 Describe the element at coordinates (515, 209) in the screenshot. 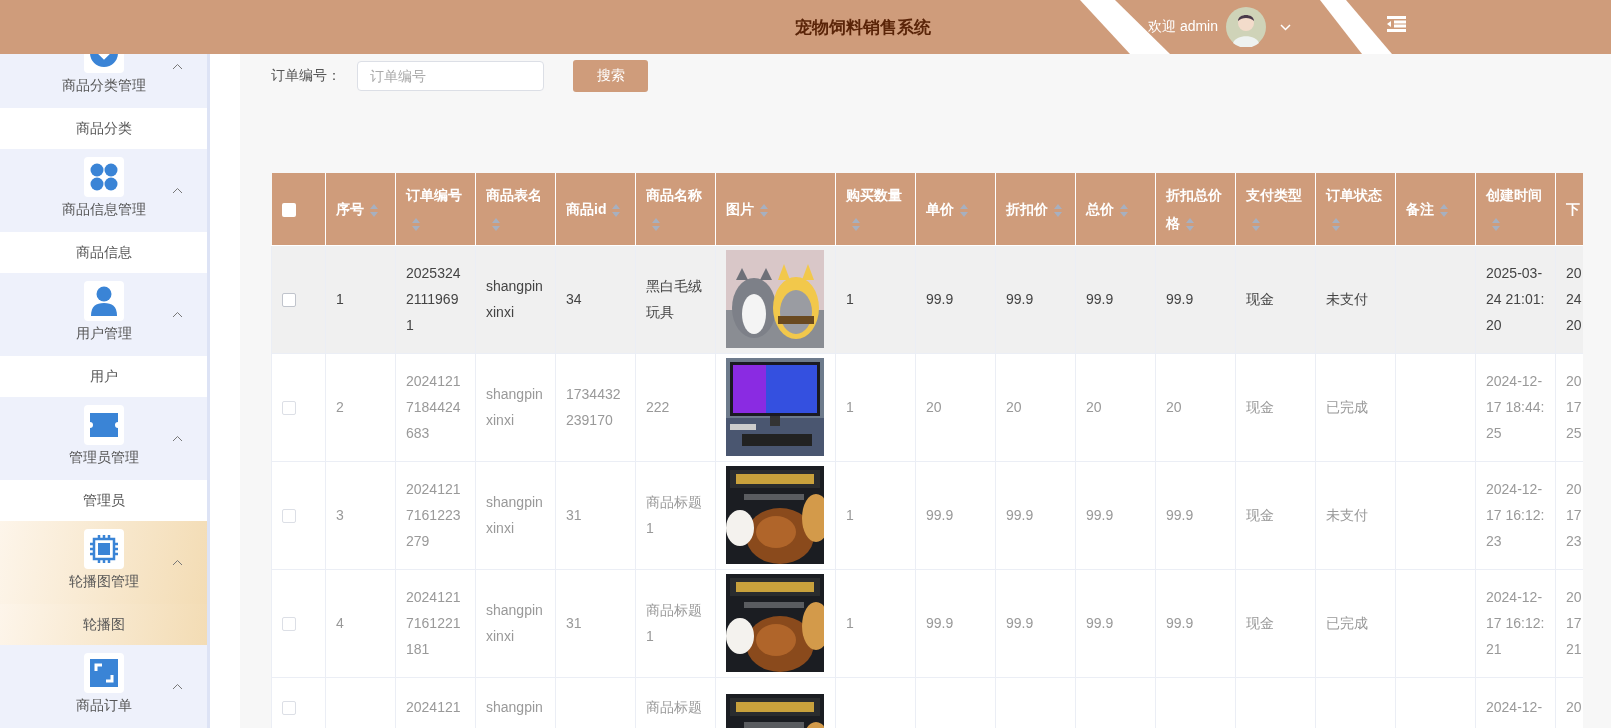

I see `column-header: 商品表名` at that location.